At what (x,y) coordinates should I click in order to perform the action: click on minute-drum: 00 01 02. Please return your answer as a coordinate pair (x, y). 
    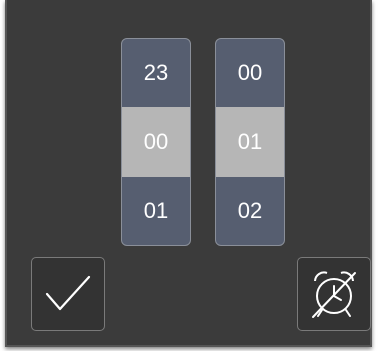
    Looking at the image, I should click on (250, 142).